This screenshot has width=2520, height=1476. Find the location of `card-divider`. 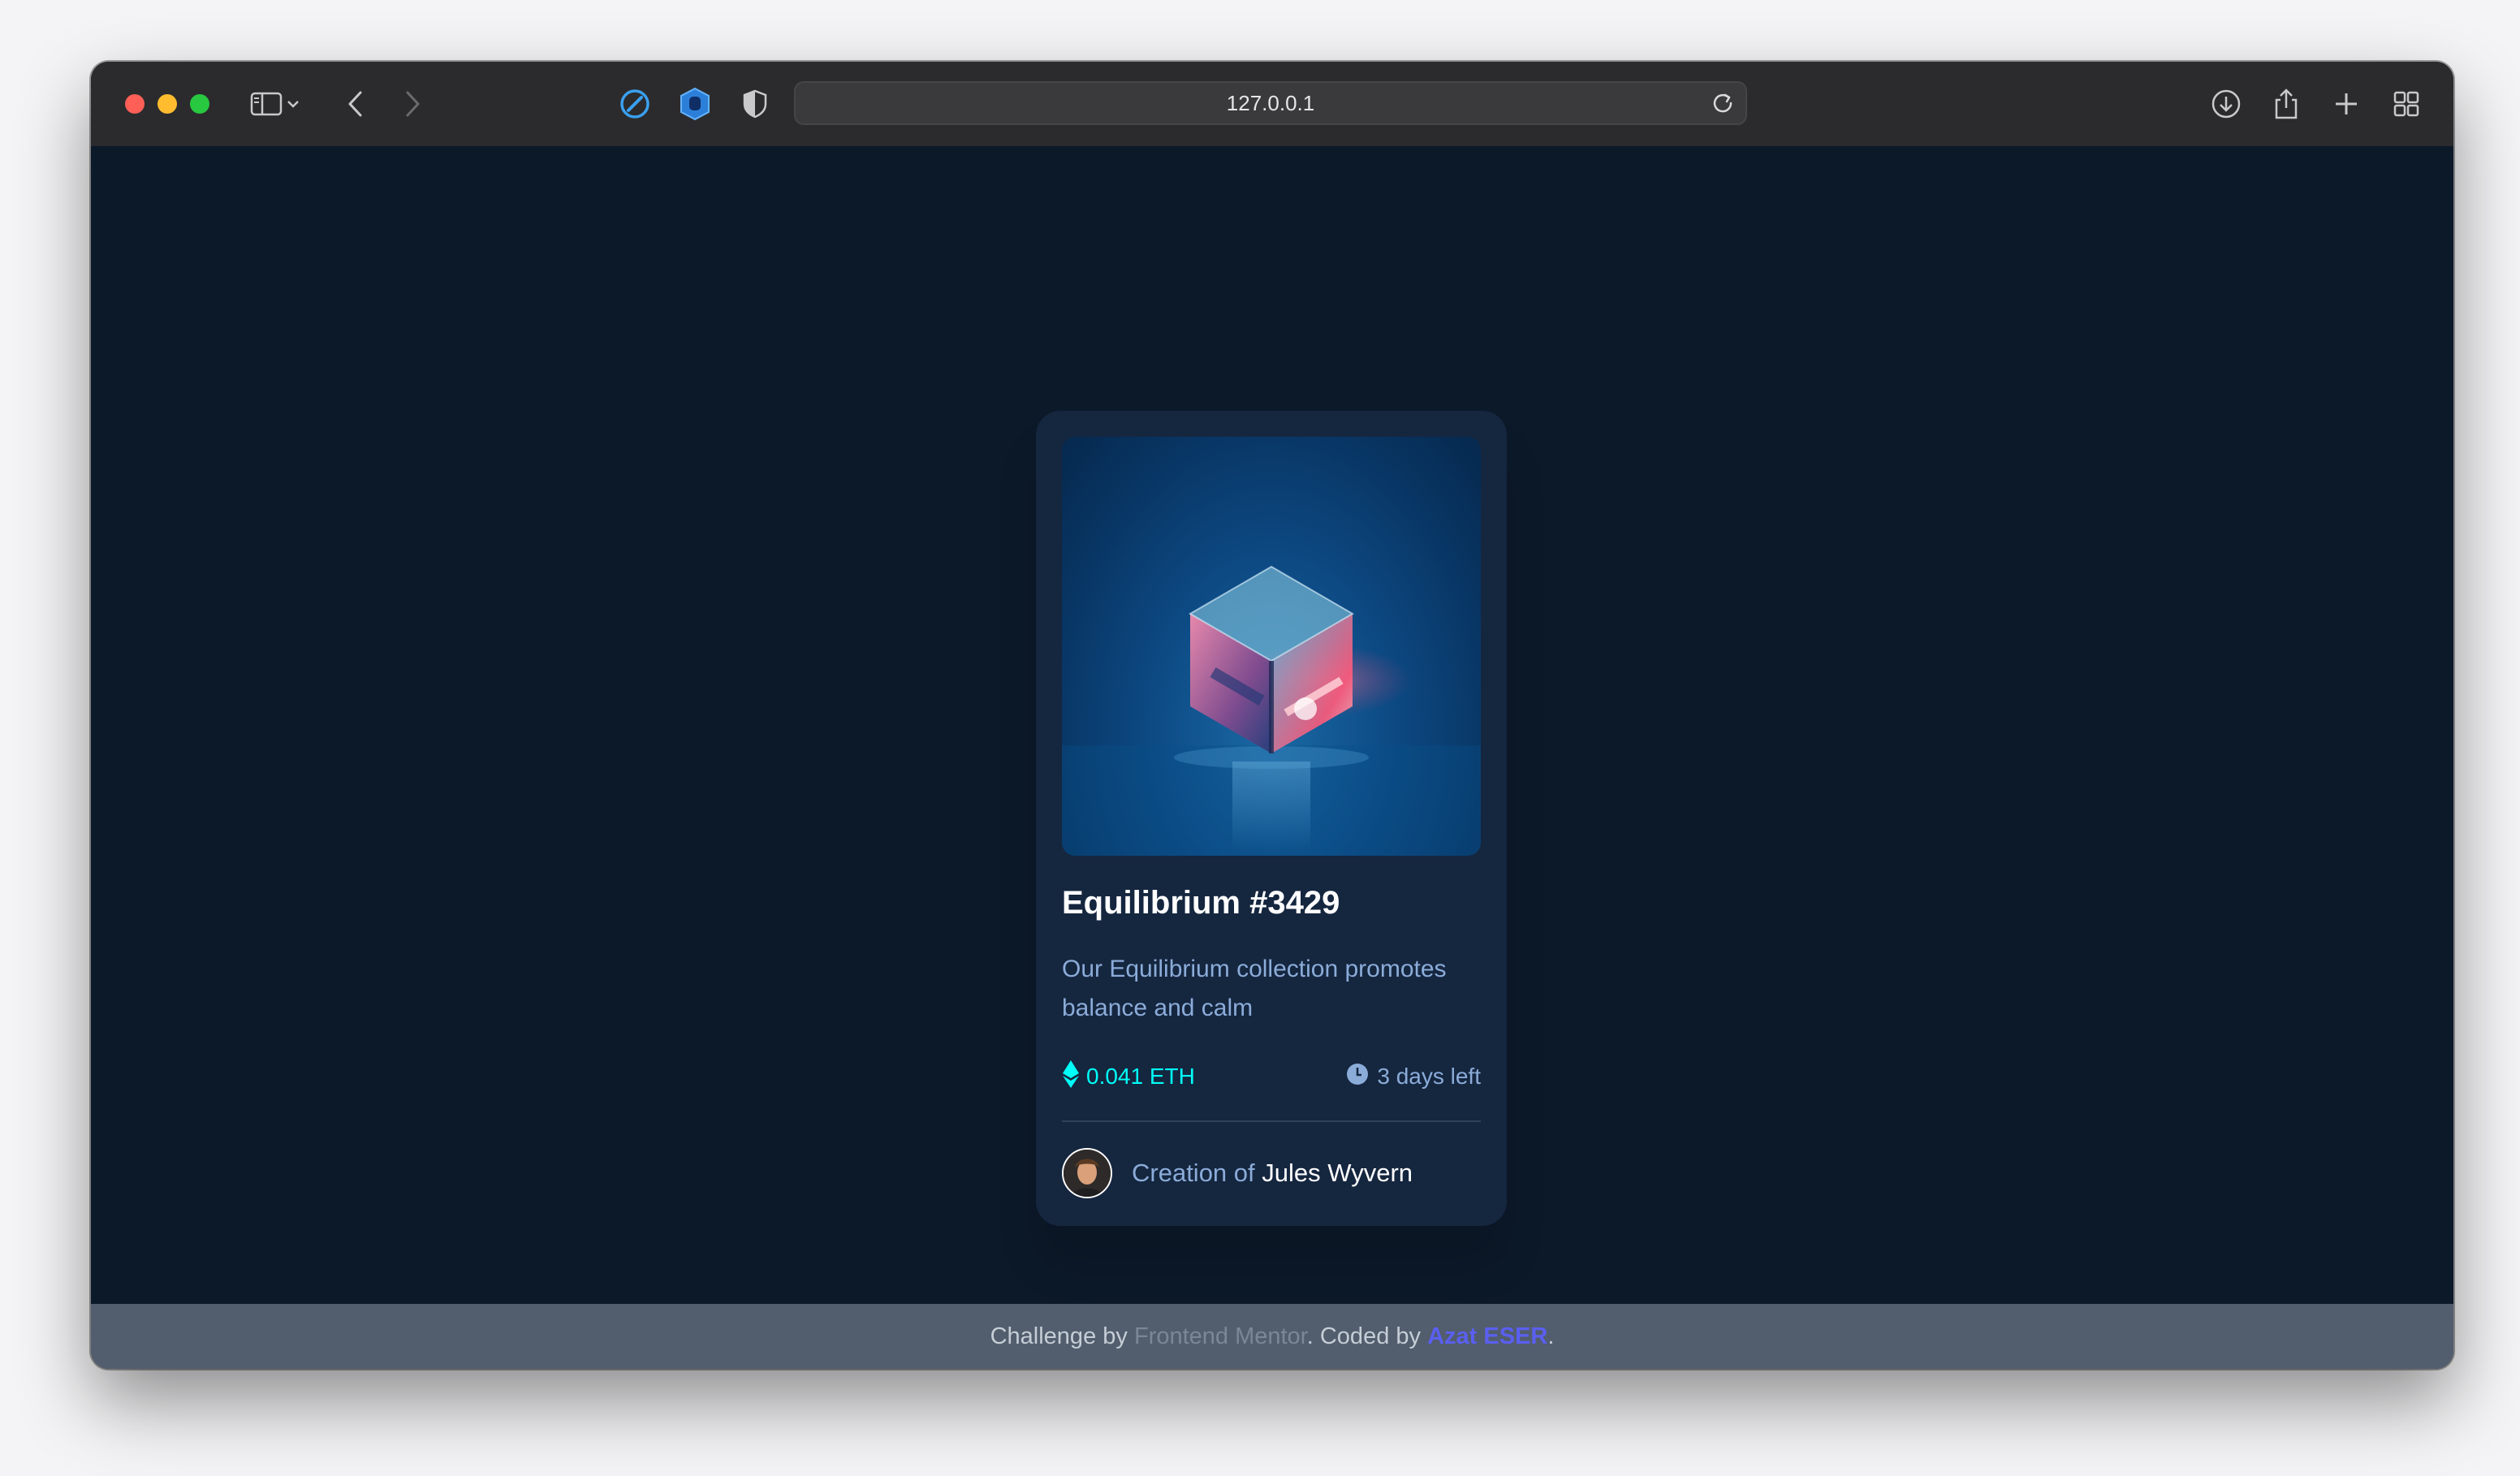

card-divider is located at coordinates (1271, 1121).